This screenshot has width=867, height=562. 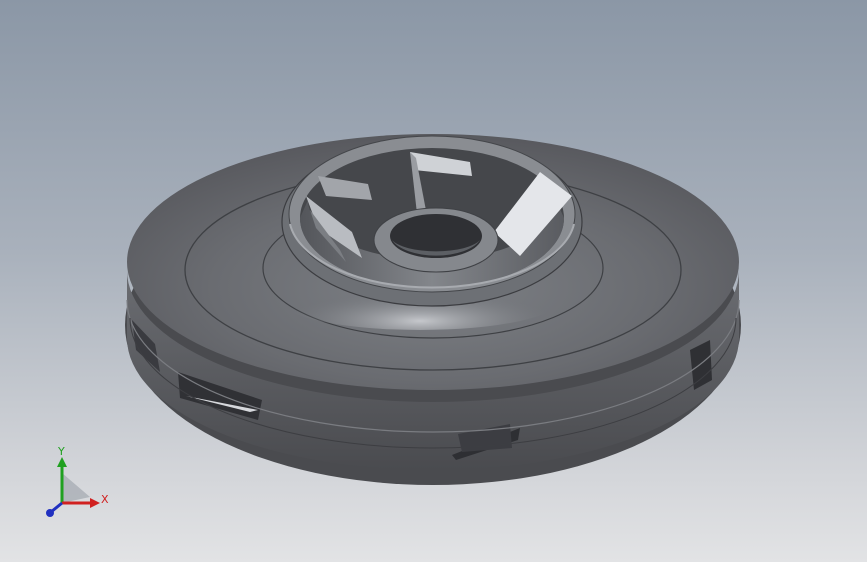 What do you see at coordinates (62, 462) in the screenshot?
I see `y-axis-head` at bounding box center [62, 462].